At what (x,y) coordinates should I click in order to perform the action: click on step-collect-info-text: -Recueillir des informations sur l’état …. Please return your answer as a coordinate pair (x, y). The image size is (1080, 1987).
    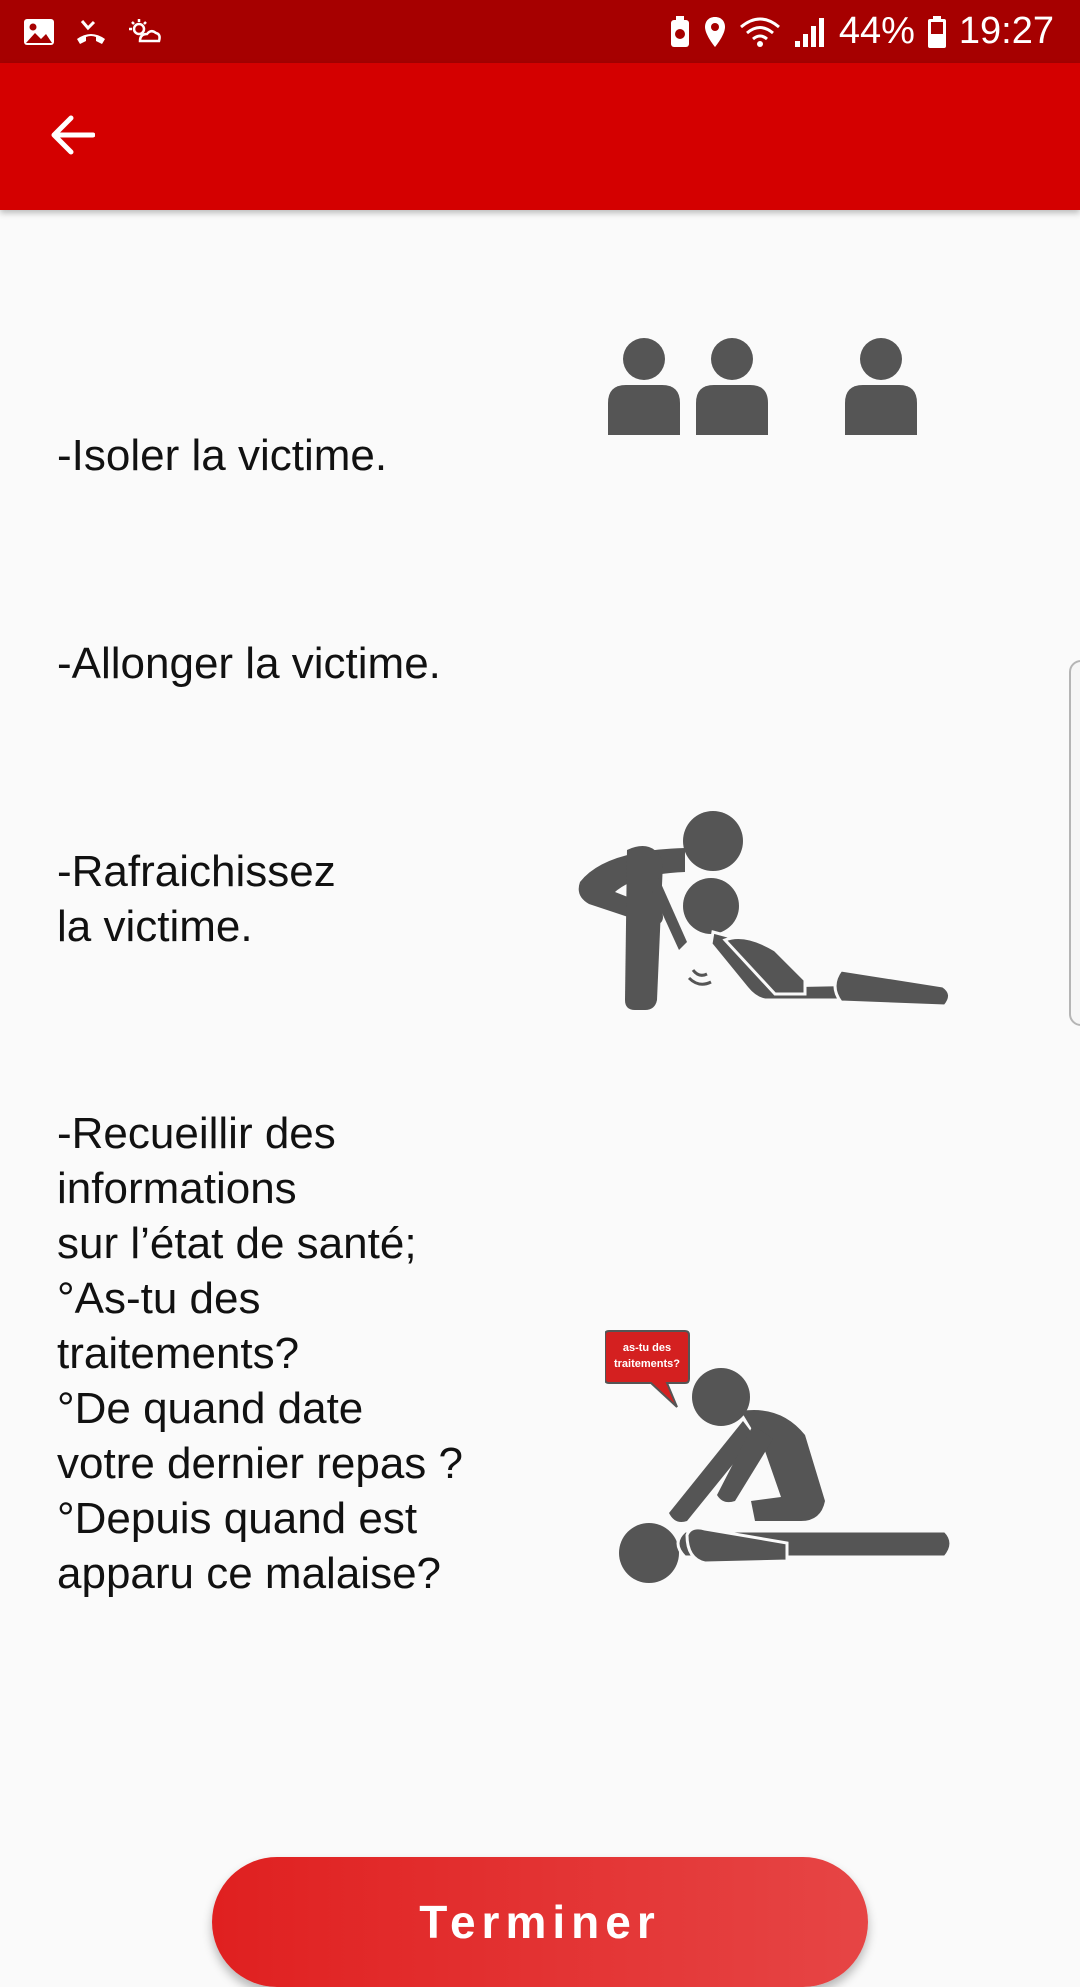
    Looking at the image, I should click on (260, 1353).